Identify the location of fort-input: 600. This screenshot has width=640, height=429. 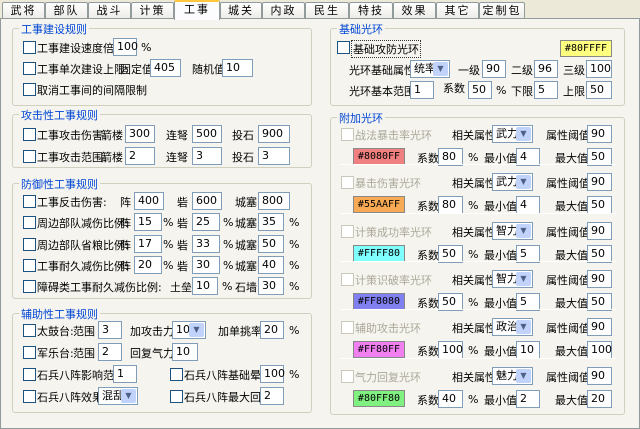
(207, 201).